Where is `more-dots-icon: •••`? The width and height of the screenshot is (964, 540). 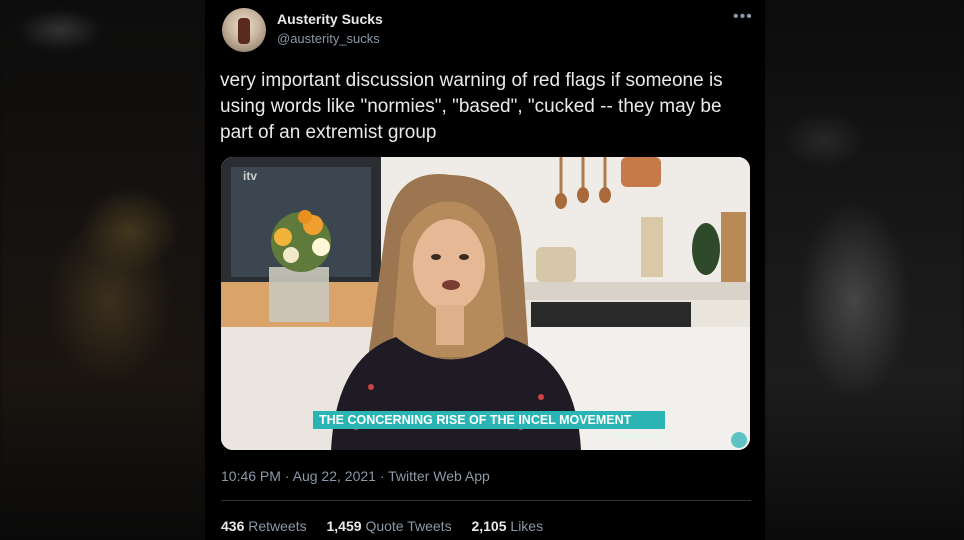 more-dots-icon: ••• is located at coordinates (743, 17).